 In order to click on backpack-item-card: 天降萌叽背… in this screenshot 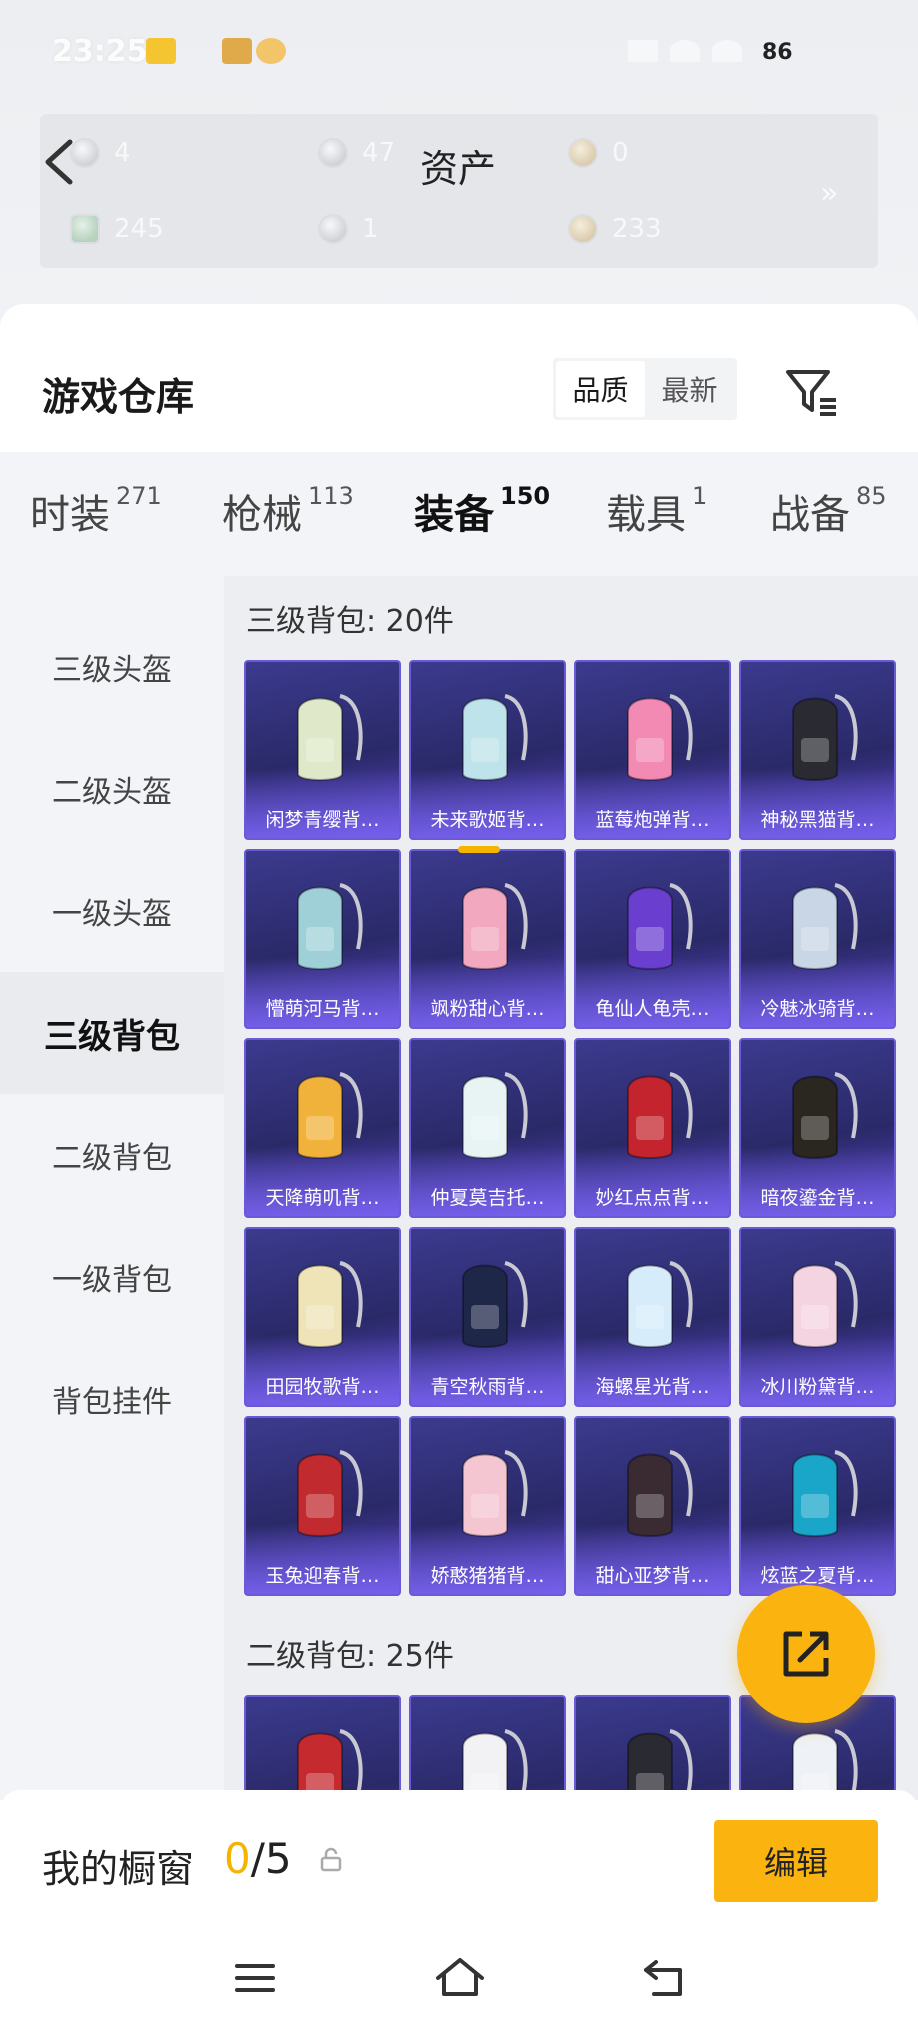, I will do `click(322, 1128)`.